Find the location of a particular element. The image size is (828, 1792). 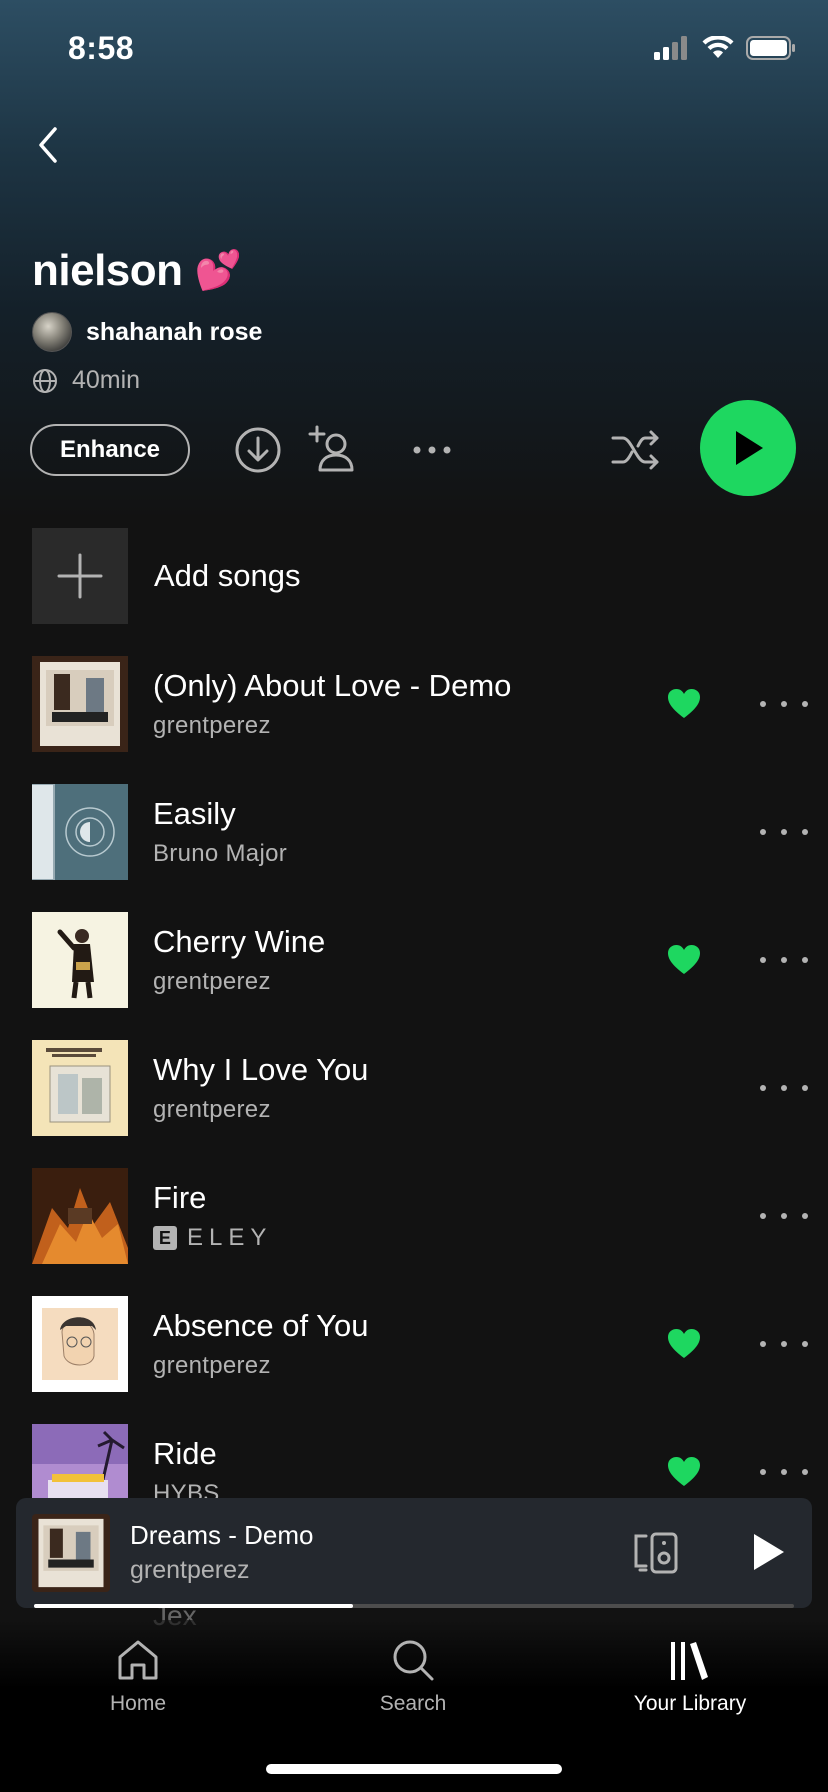

mini-play-icon is located at coordinates (766, 1552).